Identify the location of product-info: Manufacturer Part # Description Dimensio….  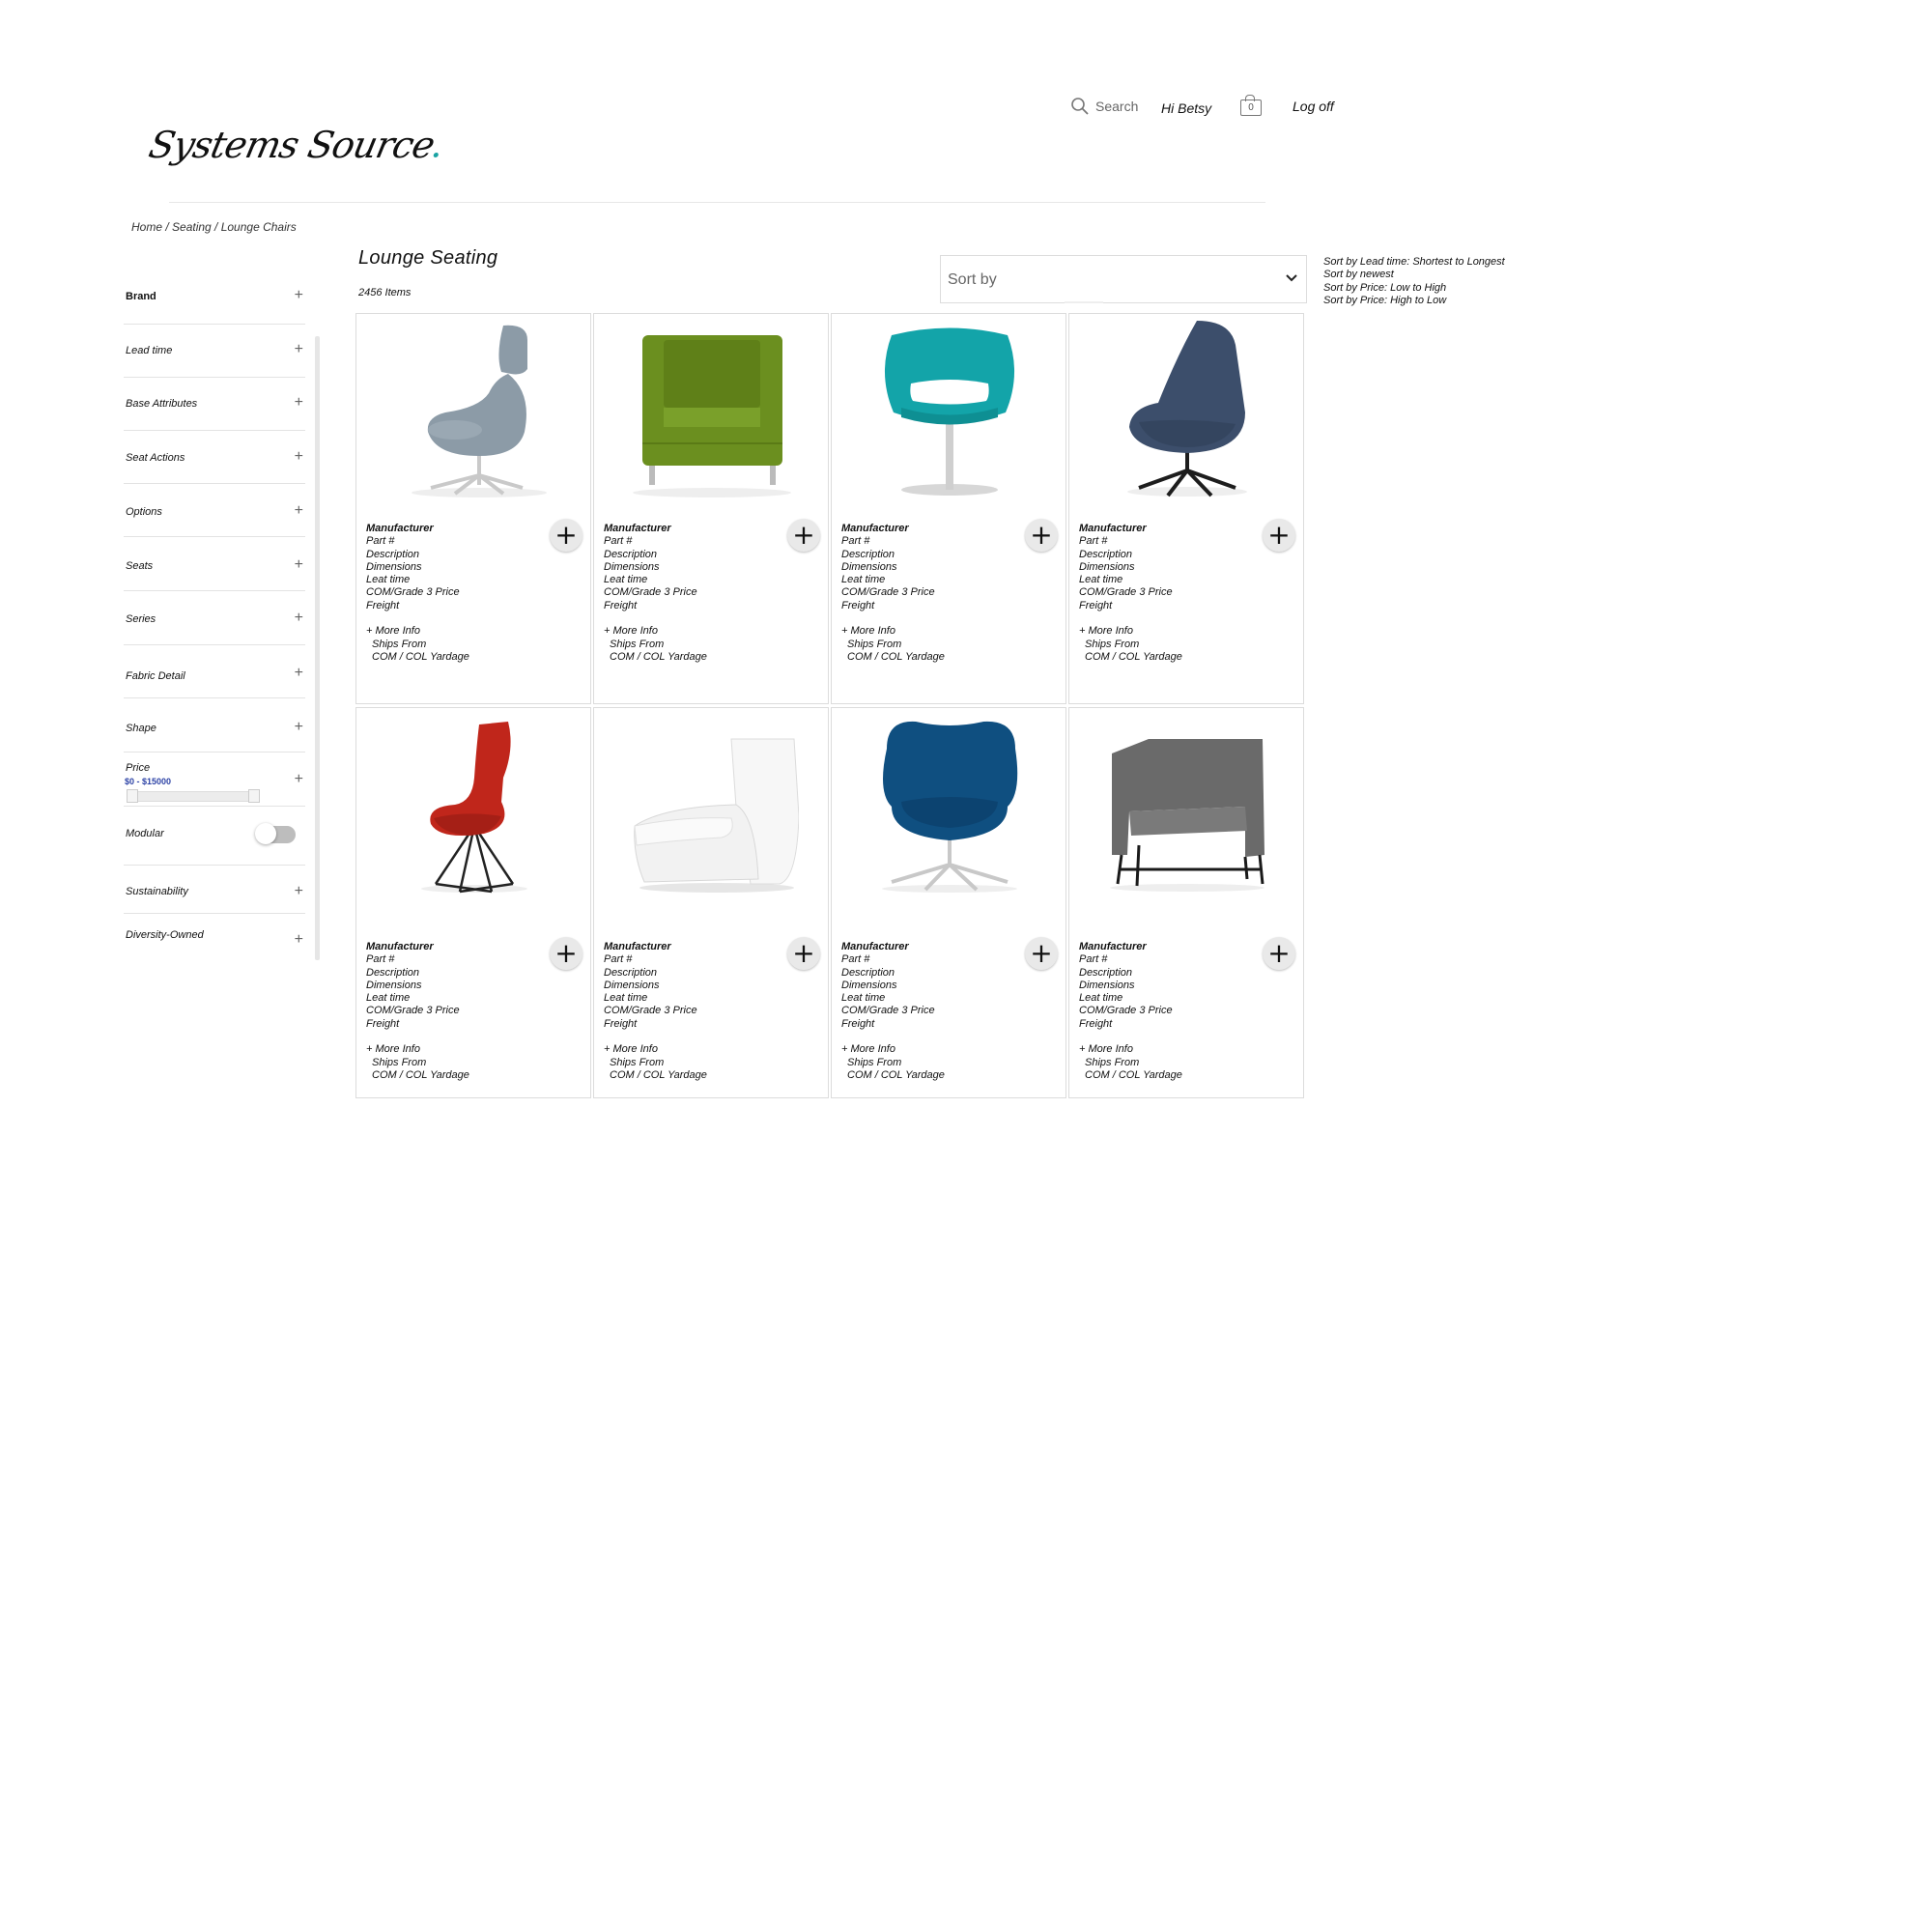
(1130, 593).